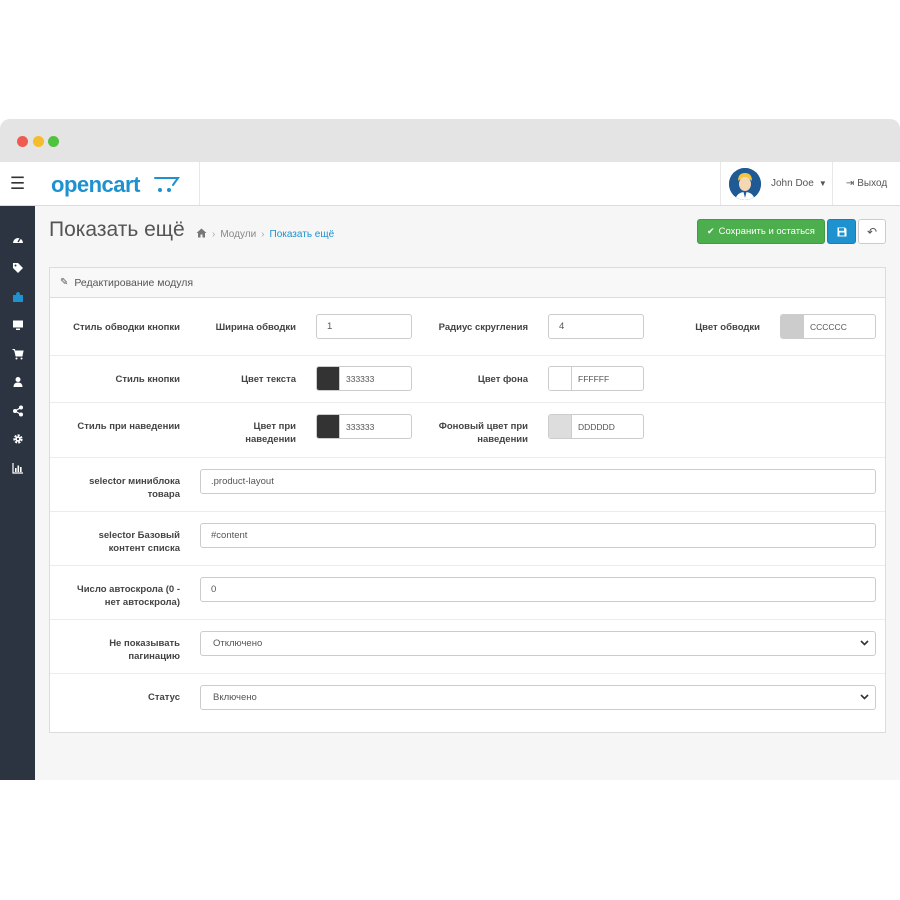 The height and width of the screenshot is (900, 900). I want to click on user-icon, so click(17, 382).